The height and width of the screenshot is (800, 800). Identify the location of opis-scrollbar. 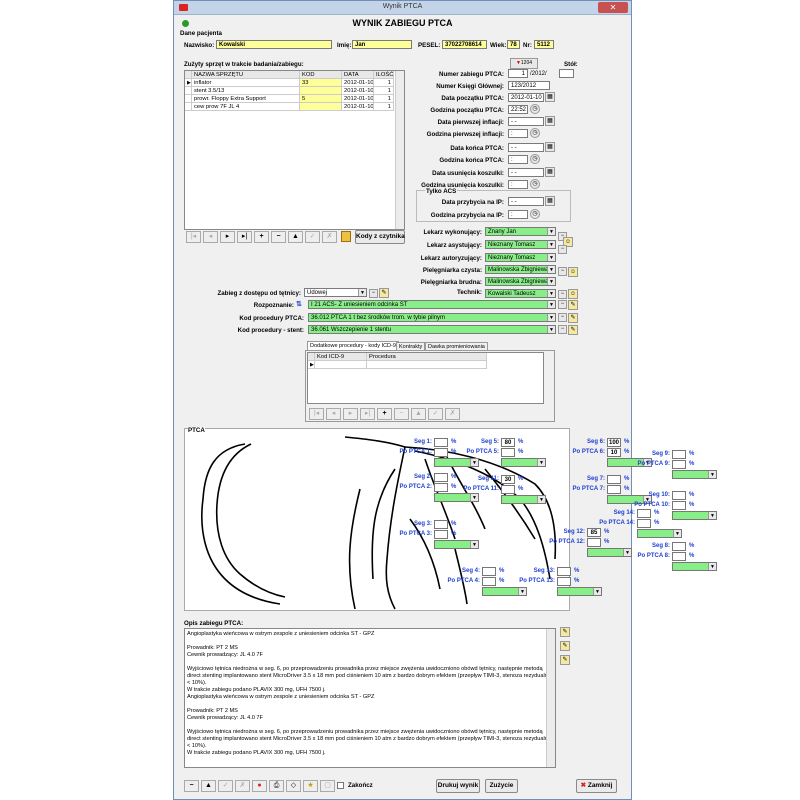
(550, 698).